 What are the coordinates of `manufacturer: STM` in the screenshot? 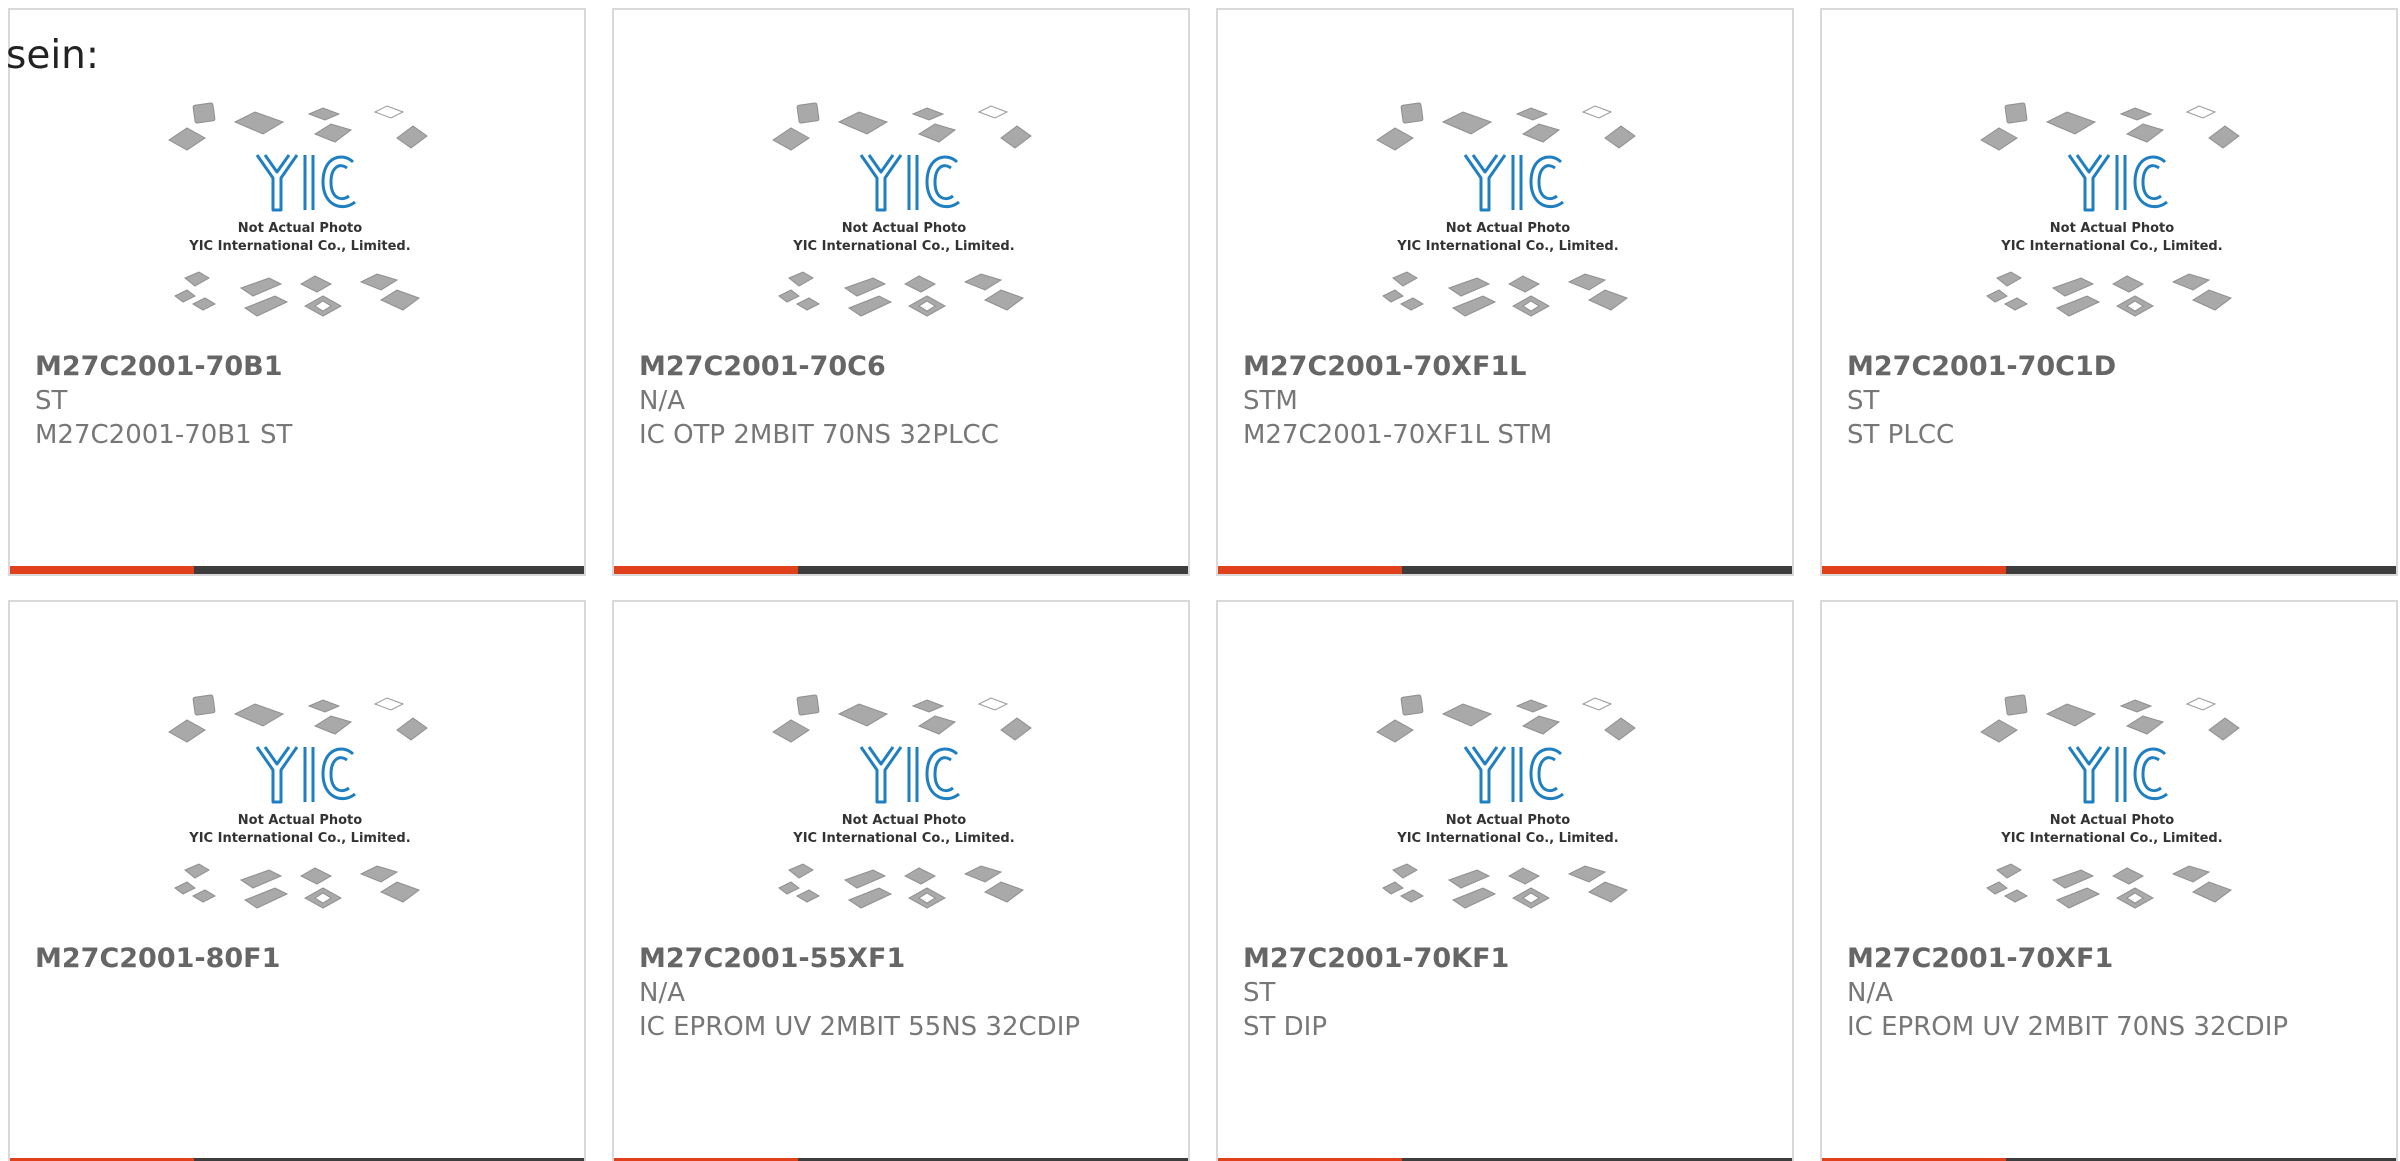 It's located at (1270, 401).